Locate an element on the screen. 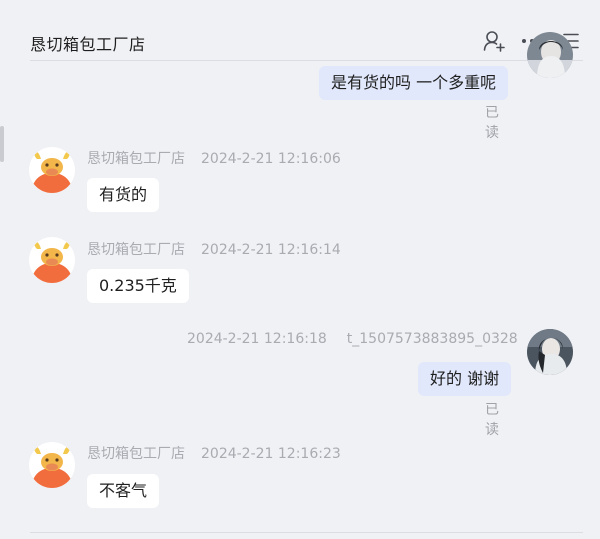 The height and width of the screenshot is (539, 600). scrollbar-thumb is located at coordinates (2, 144).